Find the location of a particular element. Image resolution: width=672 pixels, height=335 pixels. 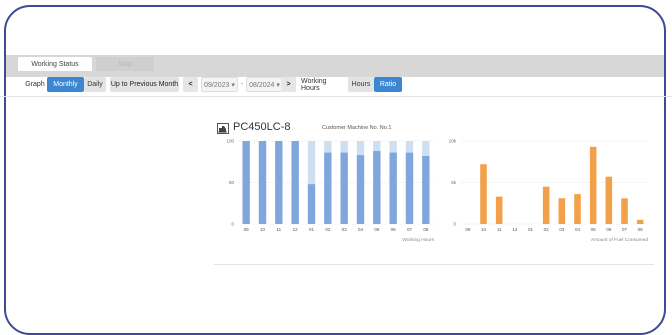

machine-model: PC450LC-8 is located at coordinates (262, 127).